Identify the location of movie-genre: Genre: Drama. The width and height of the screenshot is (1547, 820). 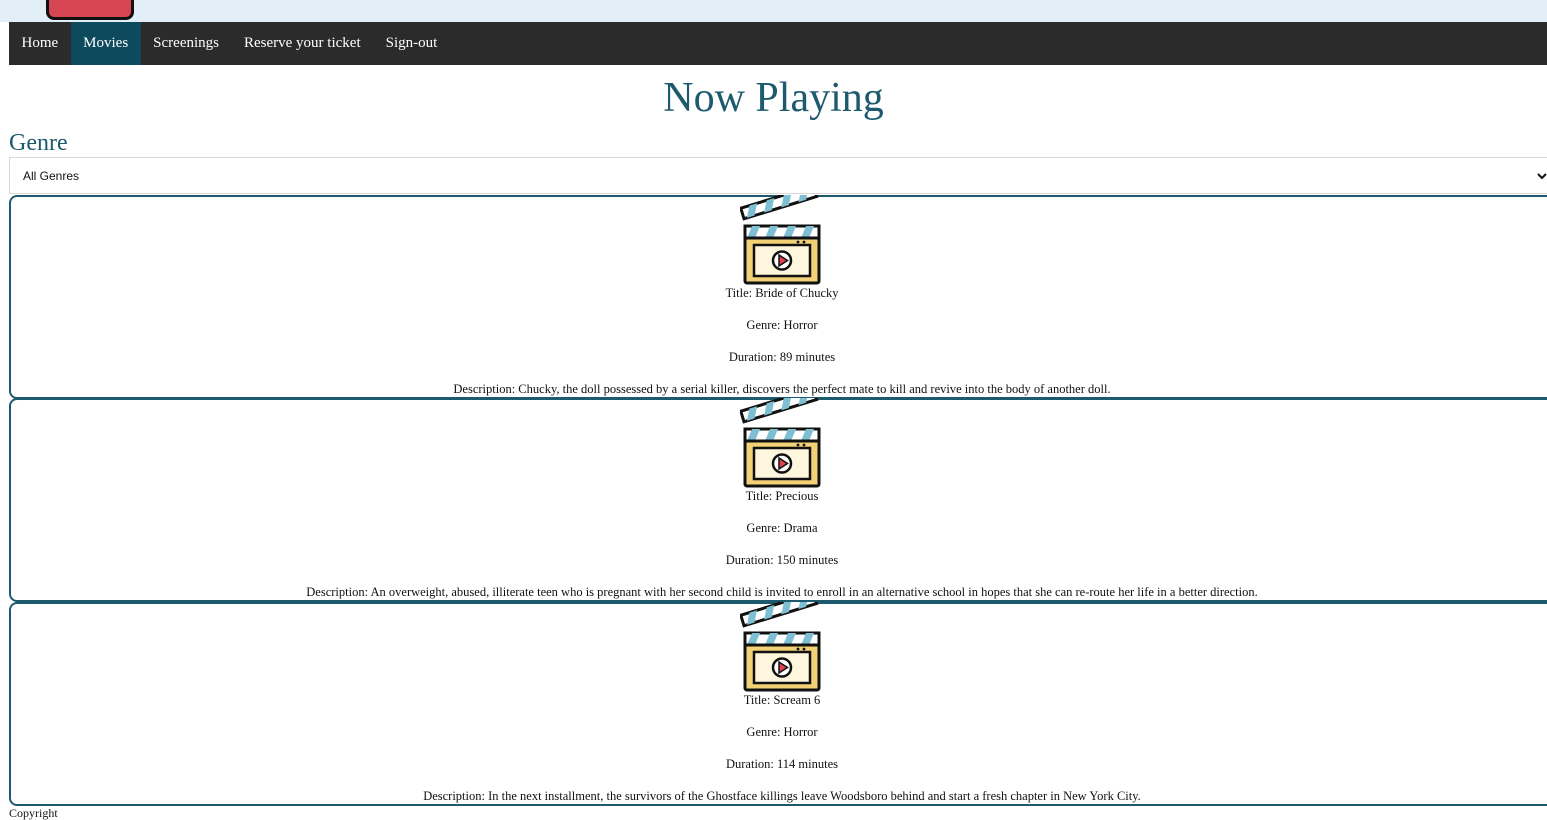
(782, 528).